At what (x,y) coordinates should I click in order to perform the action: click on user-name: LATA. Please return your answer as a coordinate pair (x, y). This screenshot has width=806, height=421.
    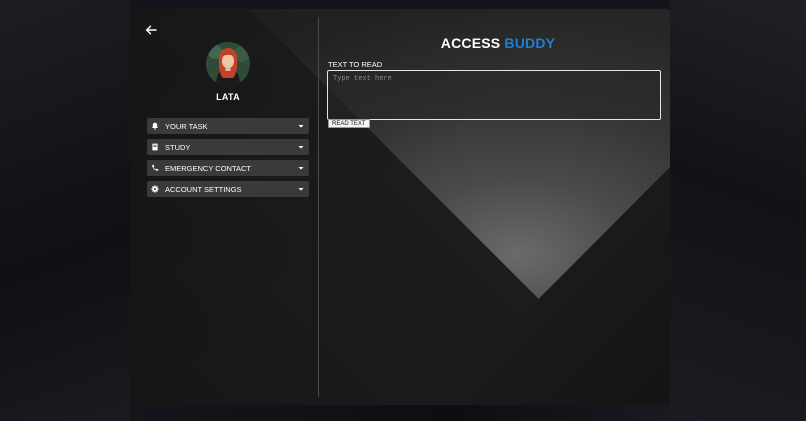
    Looking at the image, I should click on (228, 97).